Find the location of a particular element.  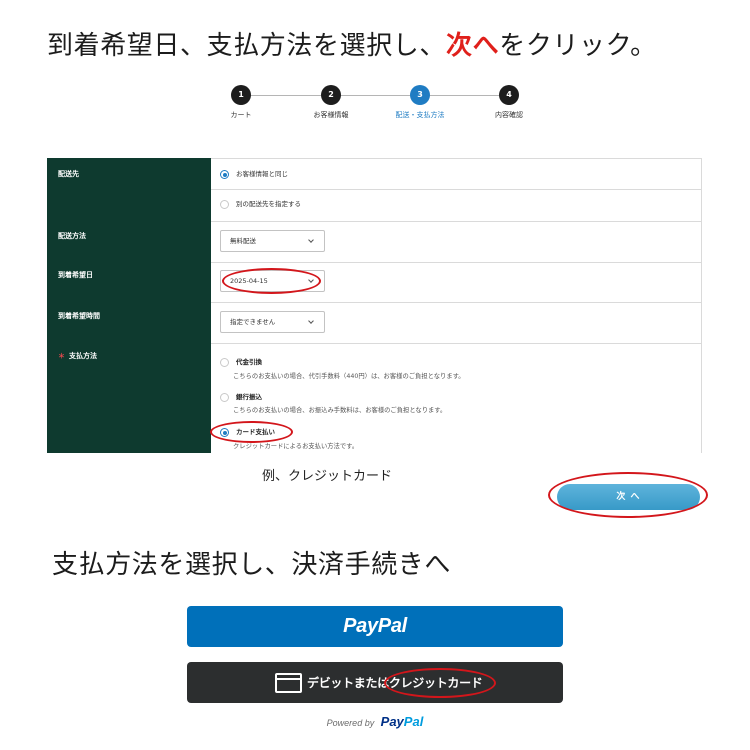

step-label: 内容確認 is located at coordinates (509, 115).